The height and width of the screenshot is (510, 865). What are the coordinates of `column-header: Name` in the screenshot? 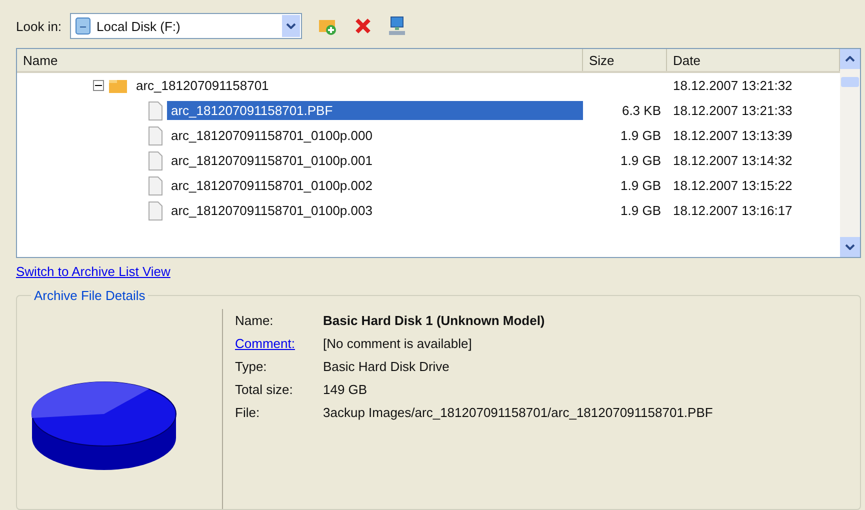 It's located at (300, 60).